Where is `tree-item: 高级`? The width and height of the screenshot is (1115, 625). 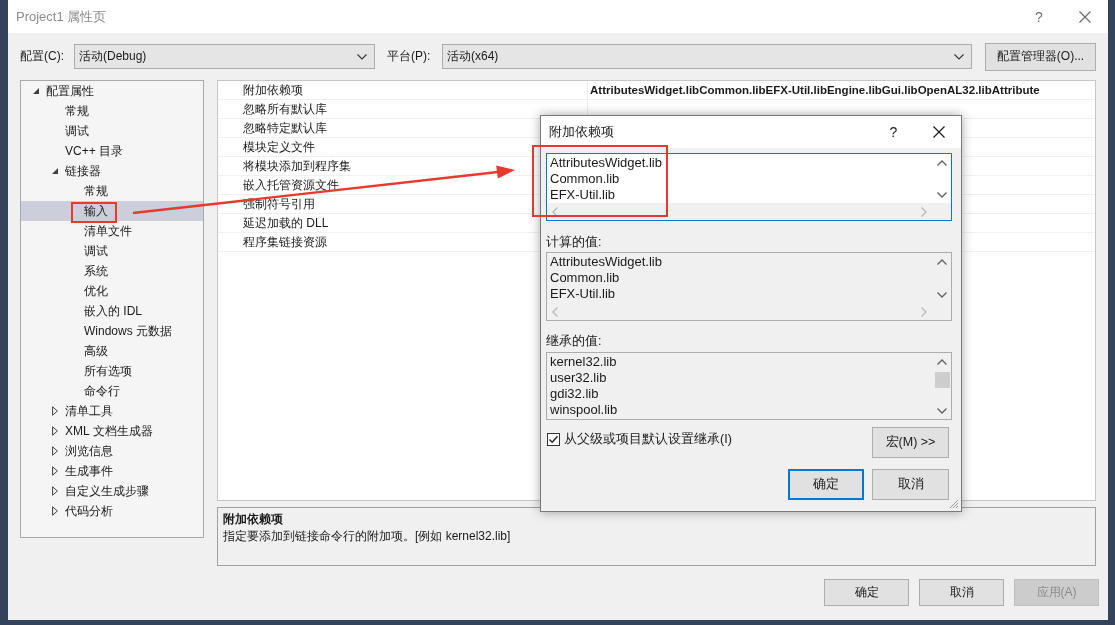 tree-item: 高级 is located at coordinates (112, 351).